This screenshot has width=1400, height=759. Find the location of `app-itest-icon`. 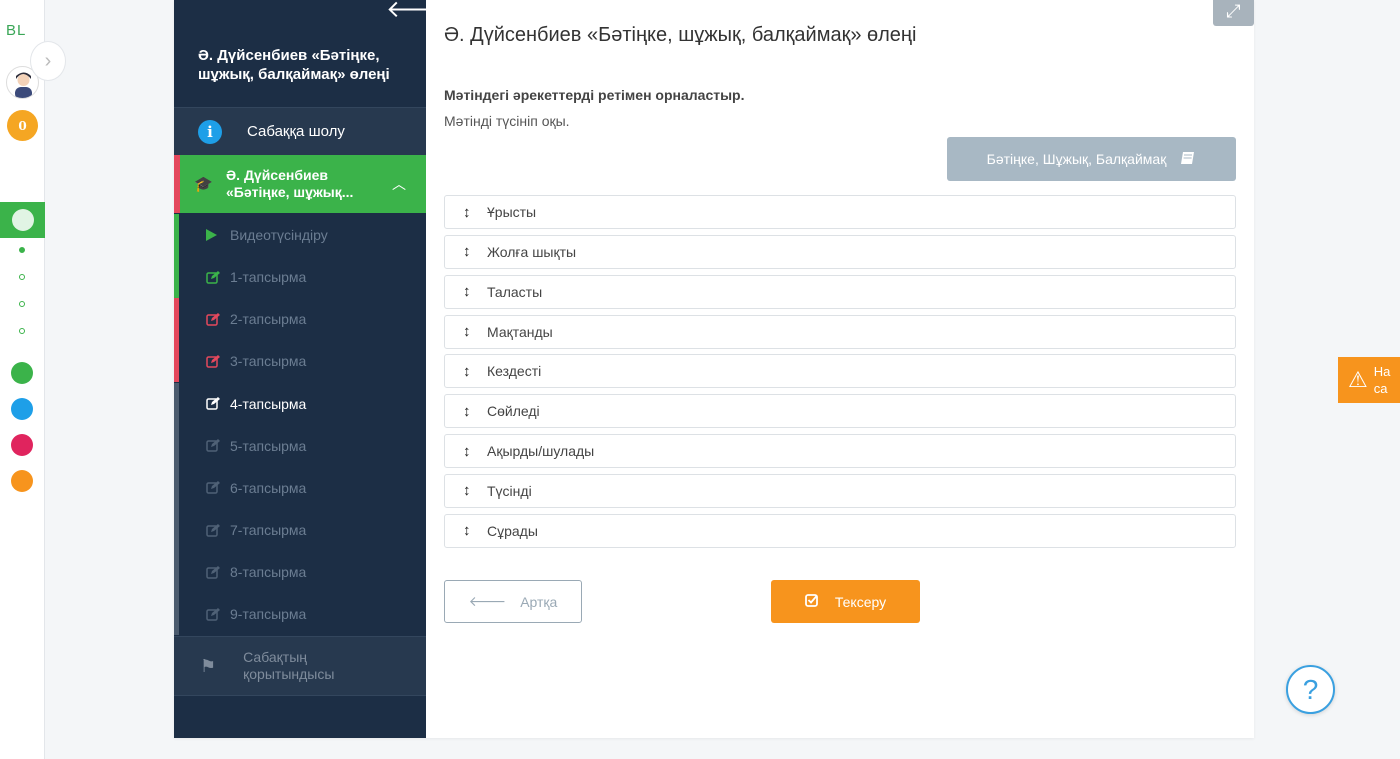

app-itest-icon is located at coordinates (22, 409).